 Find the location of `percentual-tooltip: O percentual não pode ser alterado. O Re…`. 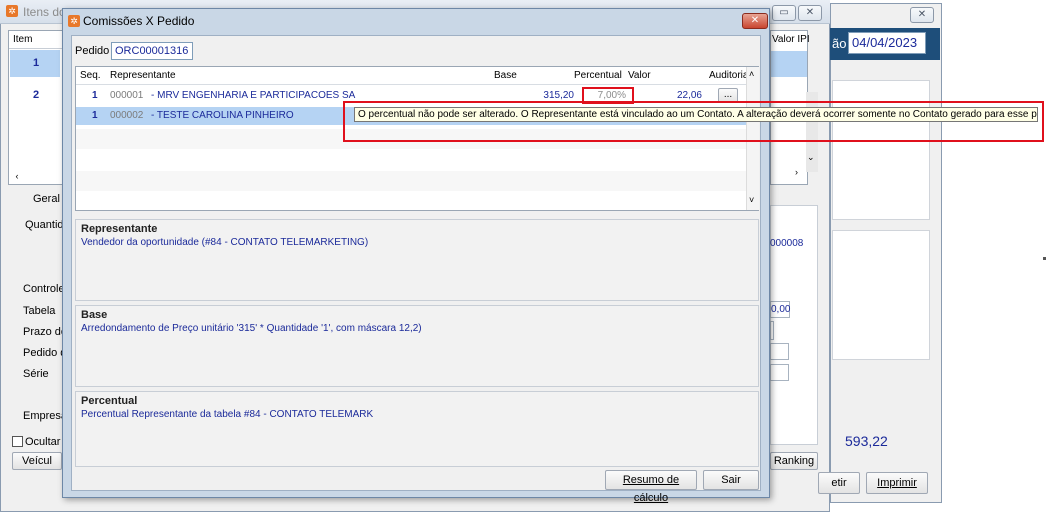

percentual-tooltip: O percentual não pode ser alterado. O Re… is located at coordinates (696, 114).